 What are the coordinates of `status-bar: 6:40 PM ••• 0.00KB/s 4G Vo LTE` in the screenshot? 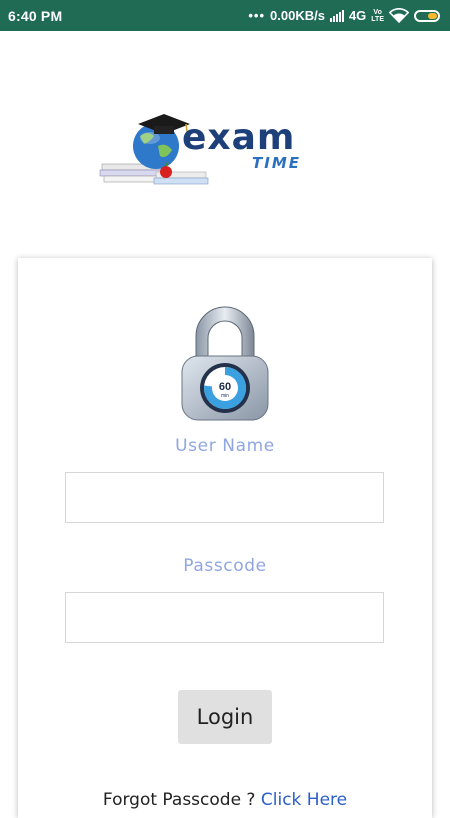 It's located at (225, 15).